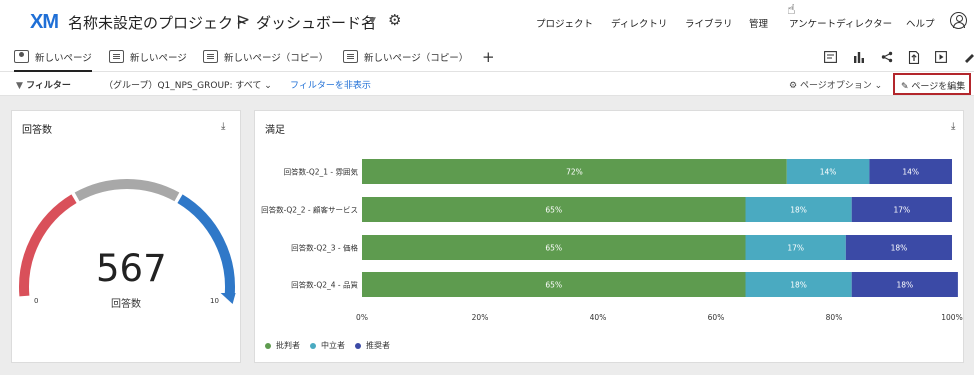  What do you see at coordinates (362, 317) in the screenshot?
I see `x-tick-label: 0%` at bounding box center [362, 317].